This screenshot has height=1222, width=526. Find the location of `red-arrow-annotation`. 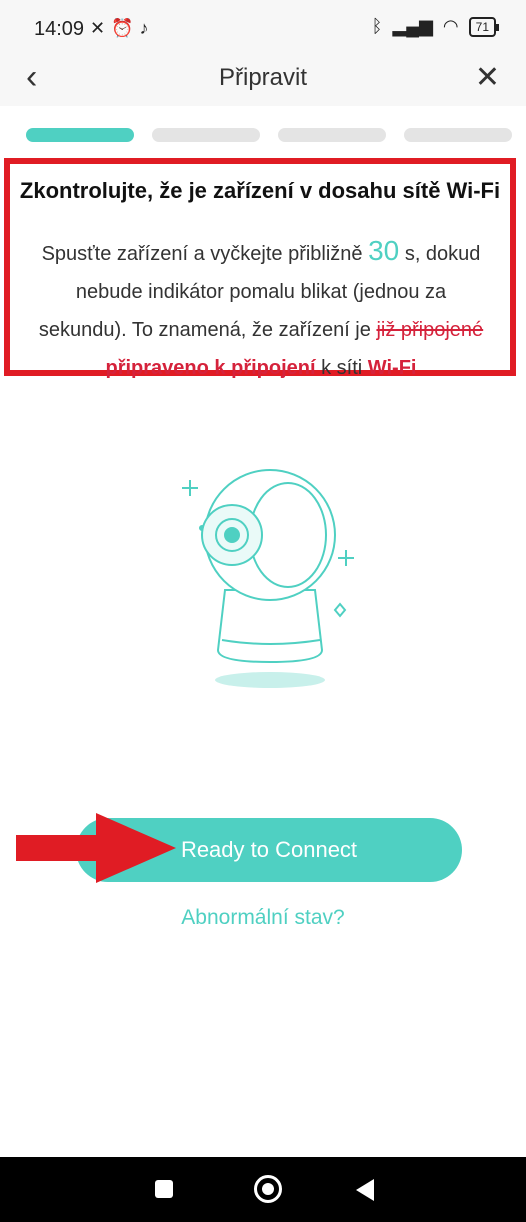

red-arrow-annotation is located at coordinates (96, 848).